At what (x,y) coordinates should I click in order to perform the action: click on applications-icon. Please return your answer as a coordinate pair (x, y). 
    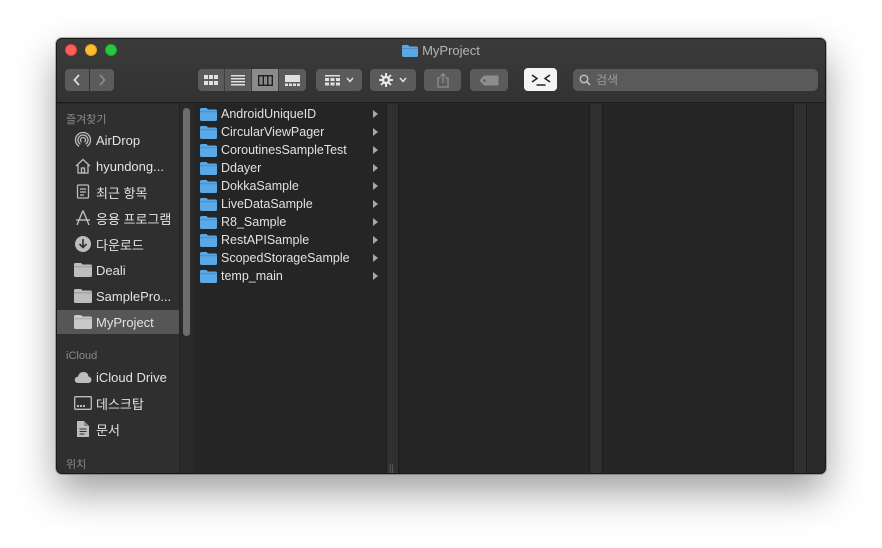
    Looking at the image, I should click on (83, 218).